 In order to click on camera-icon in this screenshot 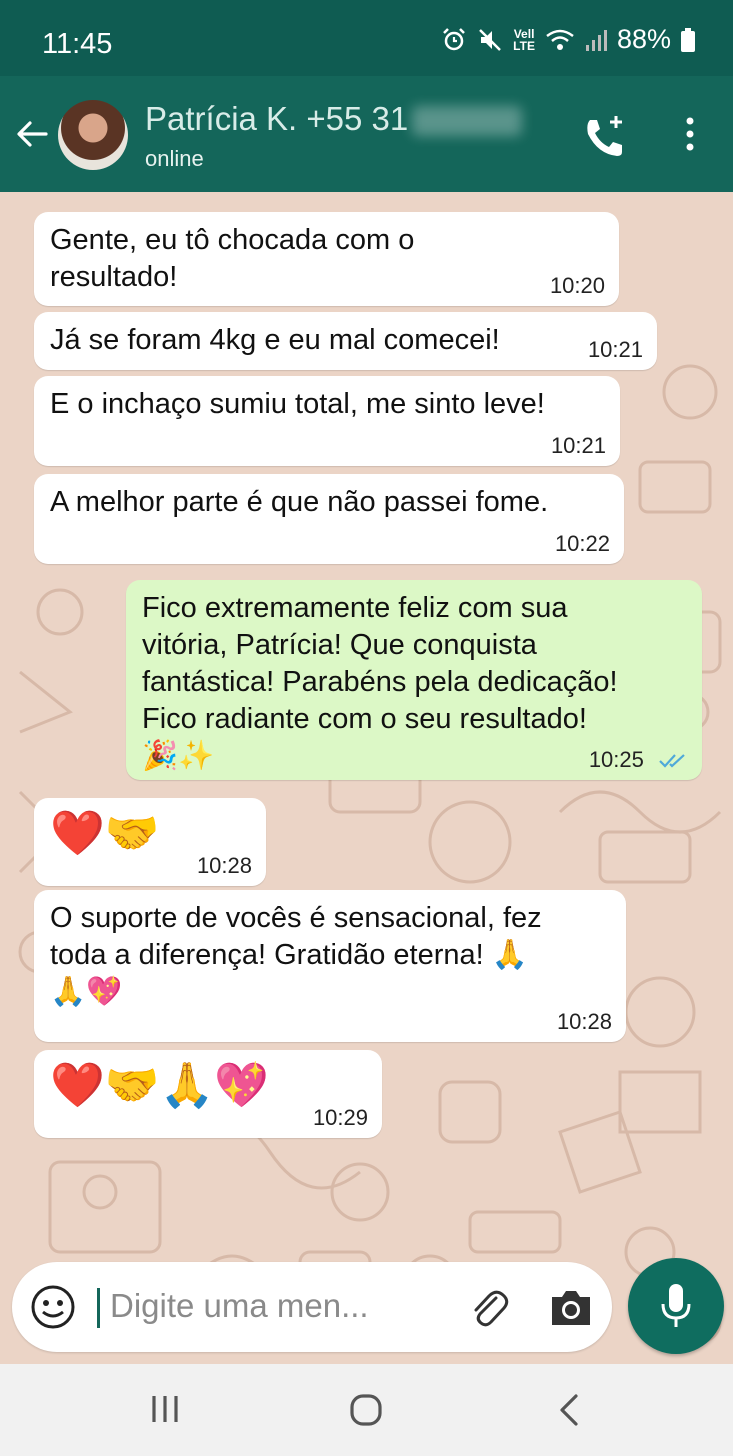, I will do `click(571, 1308)`.